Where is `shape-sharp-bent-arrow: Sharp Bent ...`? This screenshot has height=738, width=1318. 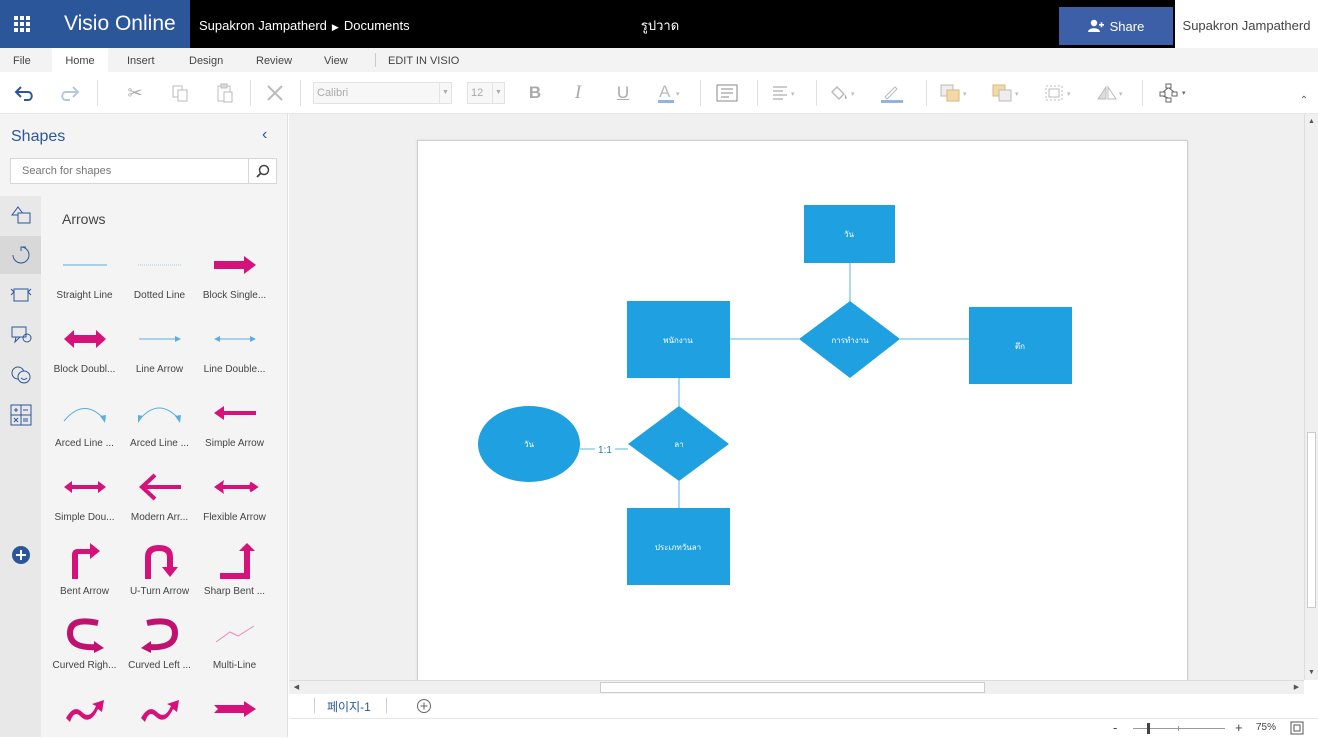
shape-sharp-bent-arrow: Sharp Bent ... is located at coordinates (234, 573).